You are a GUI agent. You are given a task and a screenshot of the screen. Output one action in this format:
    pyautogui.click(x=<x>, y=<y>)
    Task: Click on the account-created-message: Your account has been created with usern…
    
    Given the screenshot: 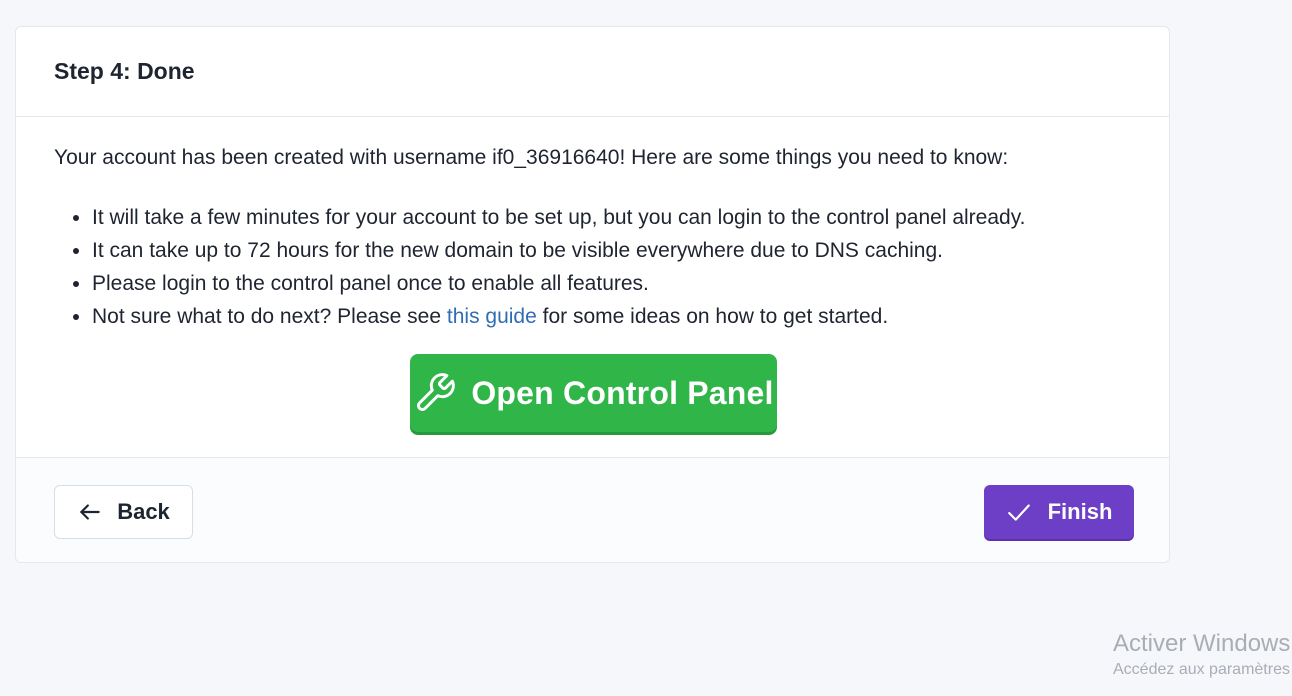 What is the action you would take?
    pyautogui.click(x=531, y=157)
    